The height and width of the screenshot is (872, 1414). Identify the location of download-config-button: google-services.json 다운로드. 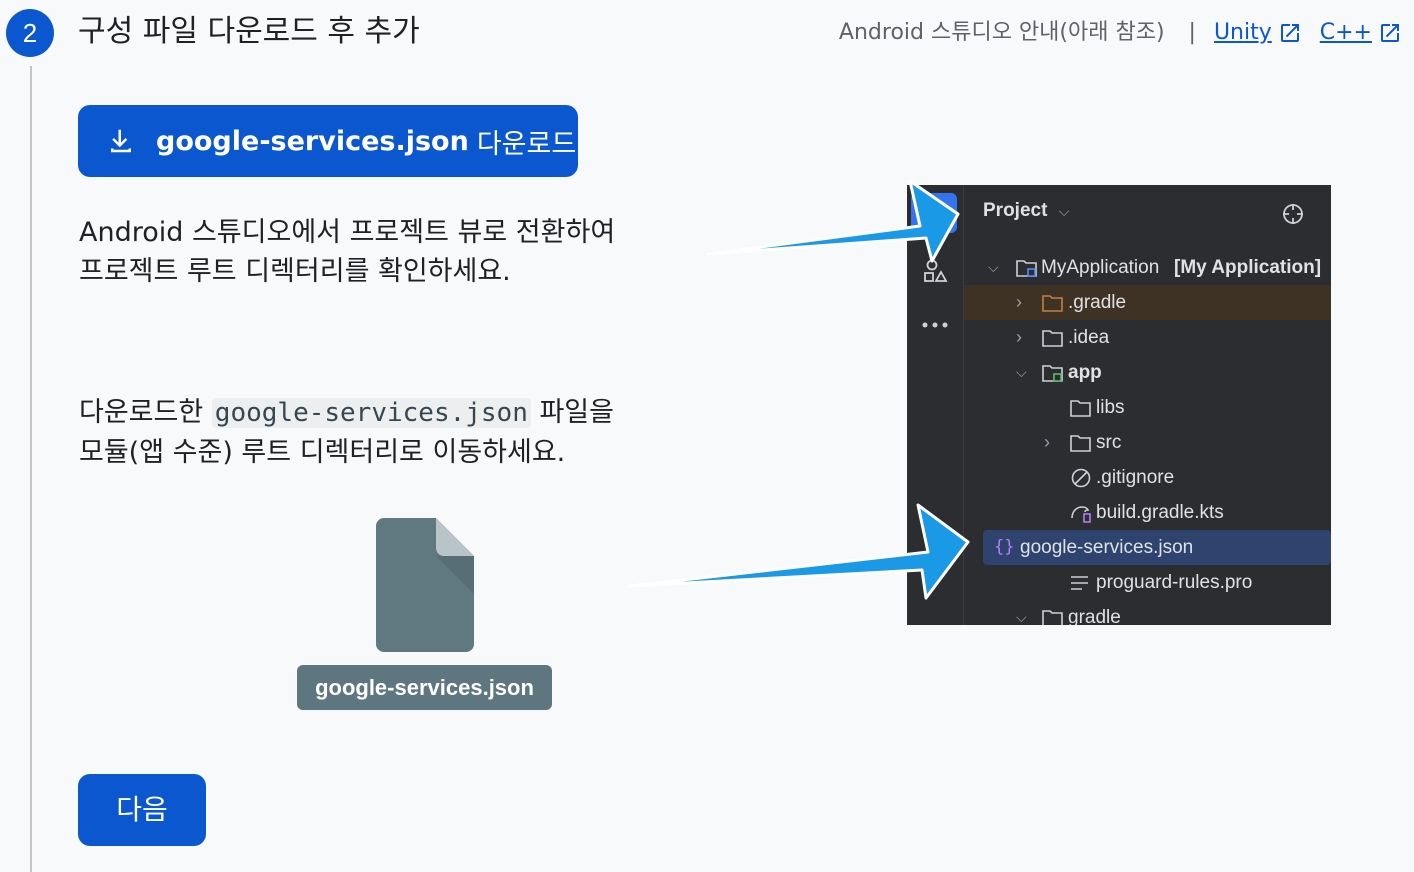
(328, 141).